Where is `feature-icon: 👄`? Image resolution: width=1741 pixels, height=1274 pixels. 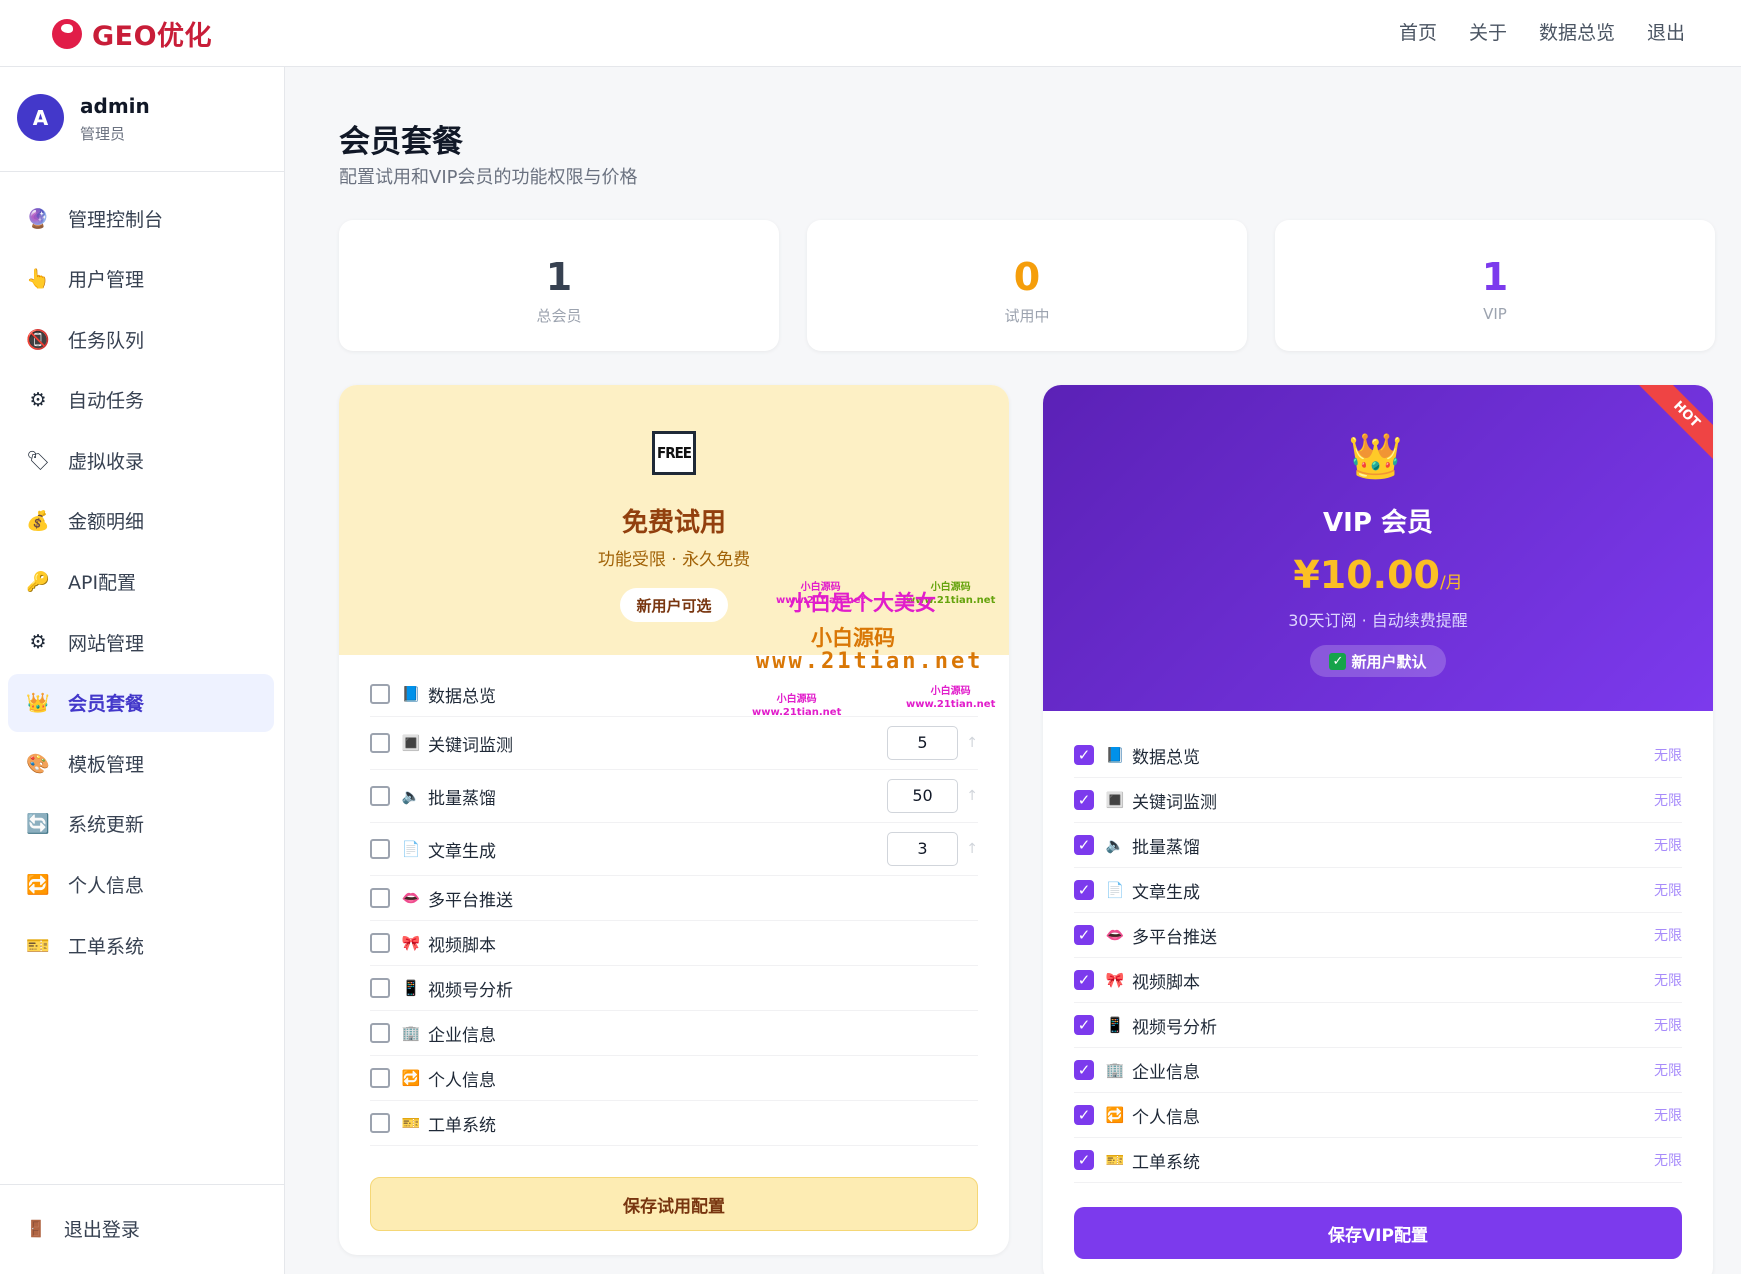
feature-icon: 👄 is located at coordinates (1115, 935).